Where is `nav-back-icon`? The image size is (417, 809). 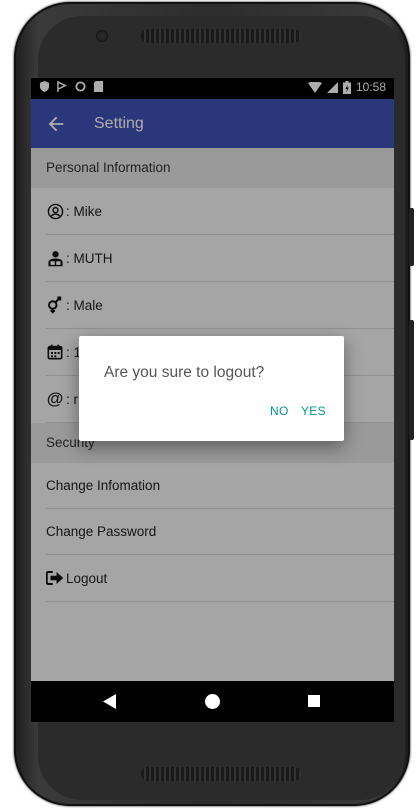
nav-back-icon is located at coordinates (109, 701).